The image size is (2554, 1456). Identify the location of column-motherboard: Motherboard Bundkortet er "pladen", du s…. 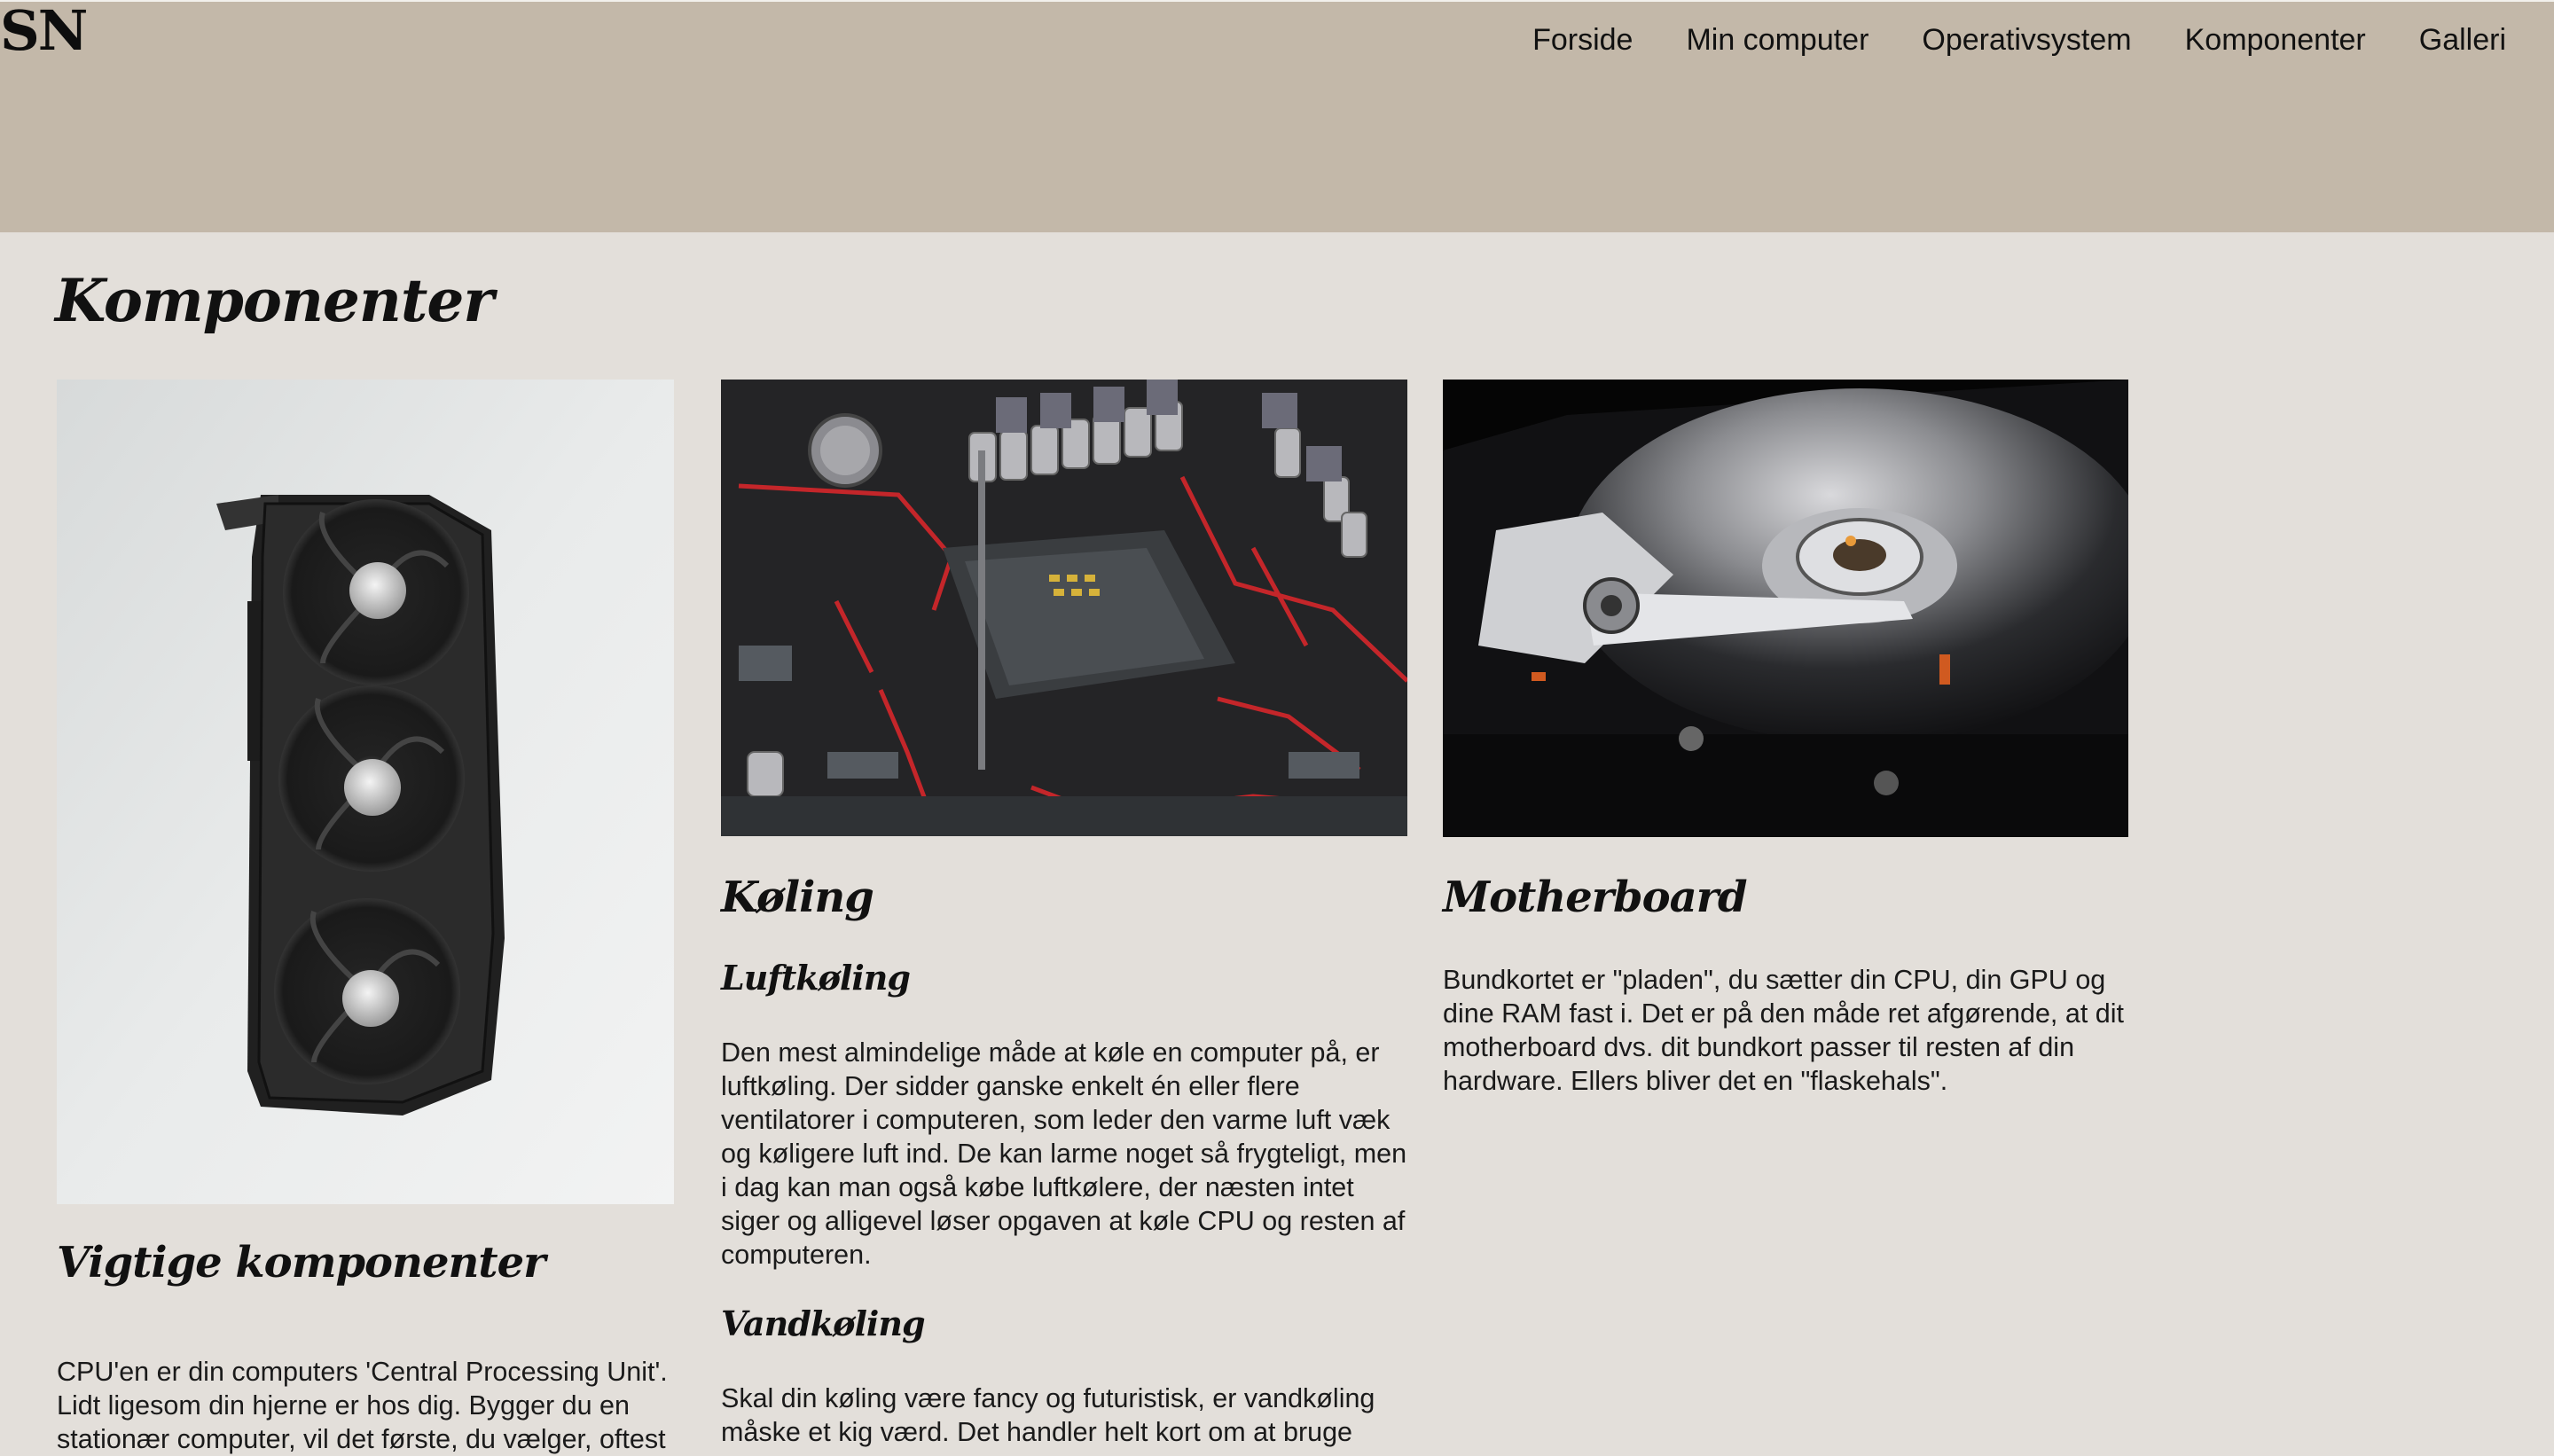
(1785, 738).